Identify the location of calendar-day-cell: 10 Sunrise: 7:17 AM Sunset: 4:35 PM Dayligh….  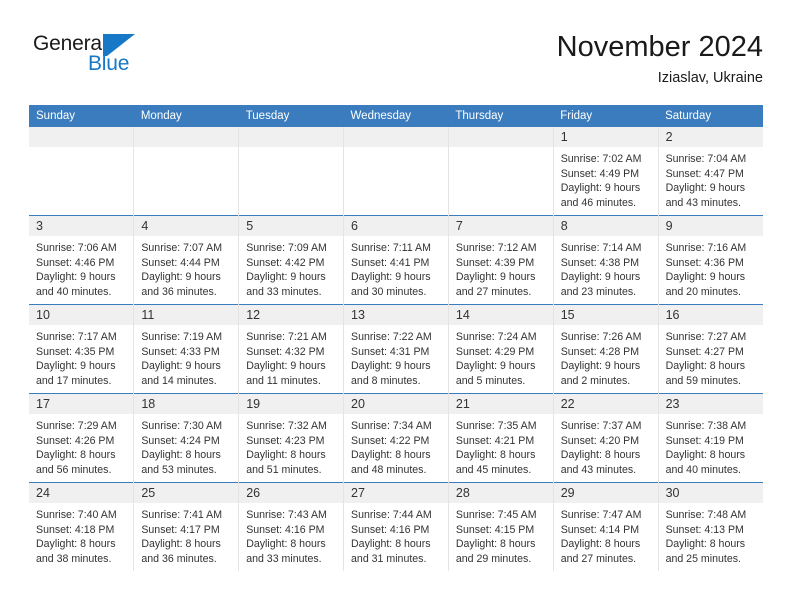
(81, 349).